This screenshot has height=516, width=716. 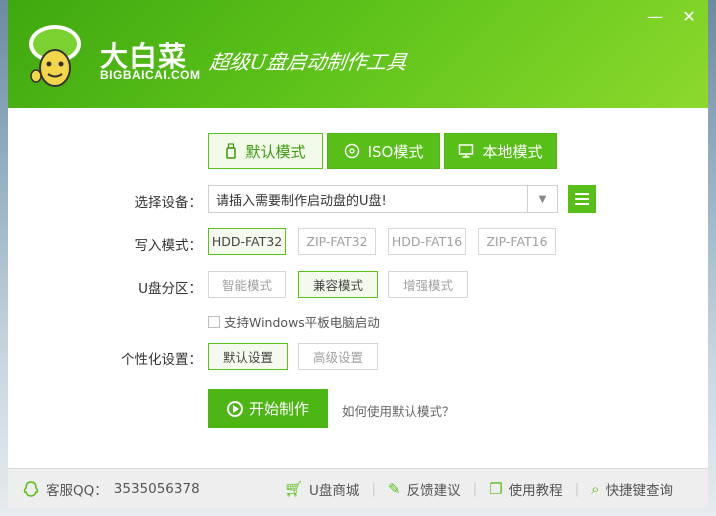 What do you see at coordinates (689, 17) in the screenshot?
I see `close-button: ✕` at bounding box center [689, 17].